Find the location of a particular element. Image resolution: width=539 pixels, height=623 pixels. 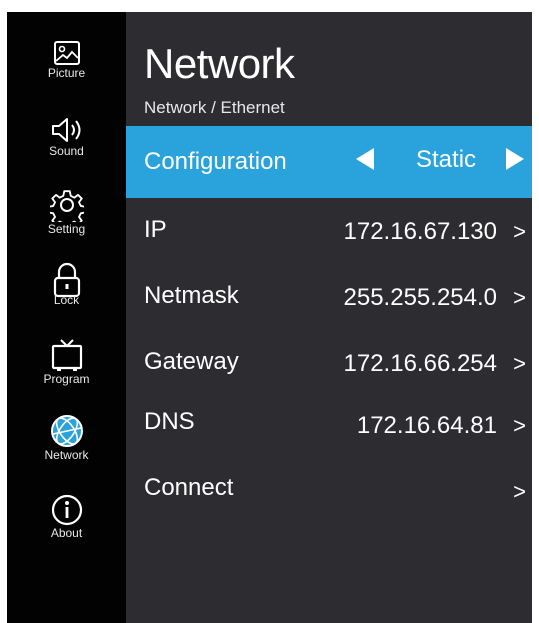

dns-value: 172.16.64.81 is located at coordinates (426, 425).